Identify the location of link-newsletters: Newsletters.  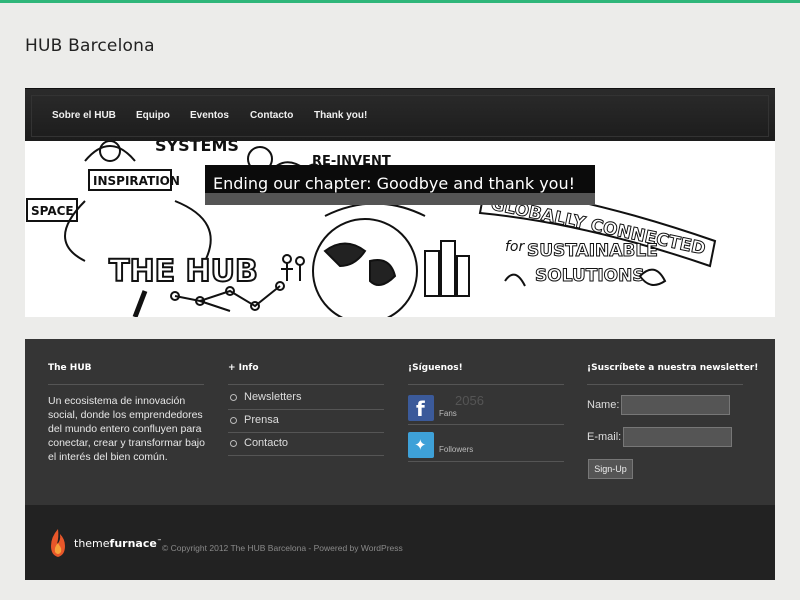
(272, 397).